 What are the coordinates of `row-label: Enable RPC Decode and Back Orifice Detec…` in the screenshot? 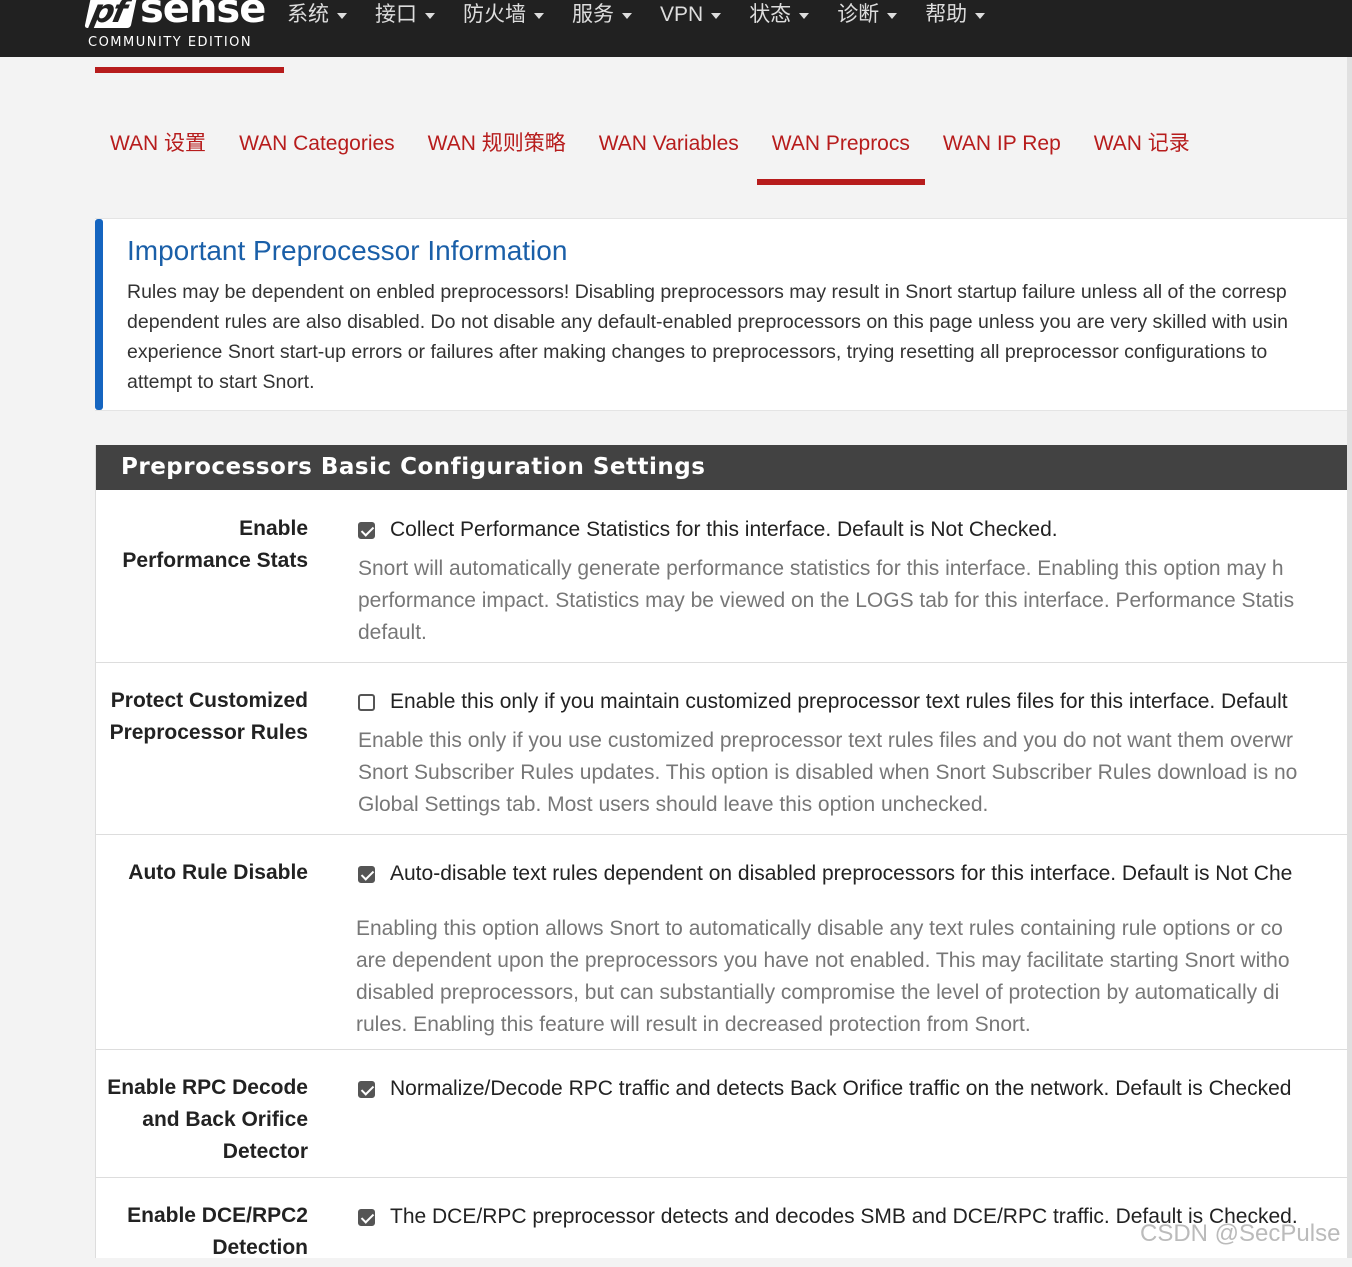 It's located at (207, 1119).